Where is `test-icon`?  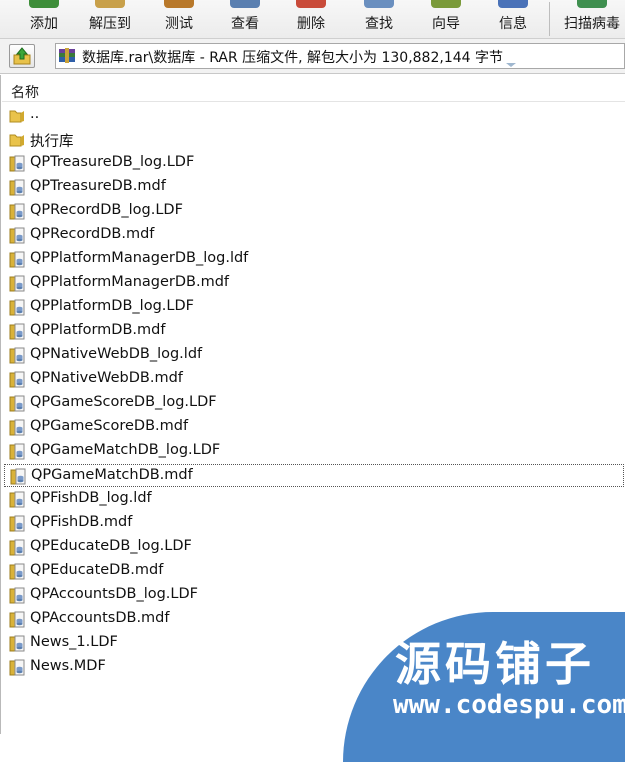 test-icon is located at coordinates (179, 4).